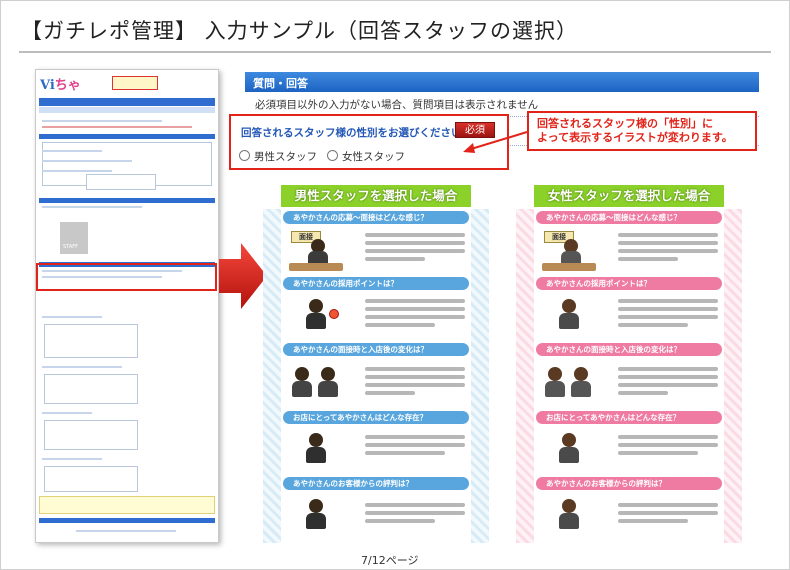 The width and height of the screenshot is (790, 570). I want to click on radio-female-staff: 女性スタッフ, so click(366, 156).